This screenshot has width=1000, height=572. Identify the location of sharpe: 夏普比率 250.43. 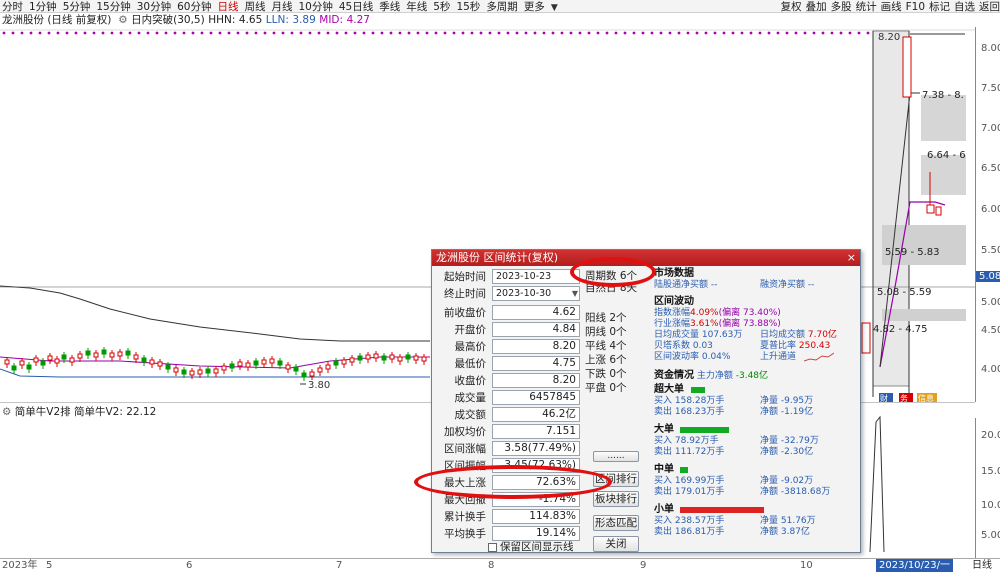
(795, 346).